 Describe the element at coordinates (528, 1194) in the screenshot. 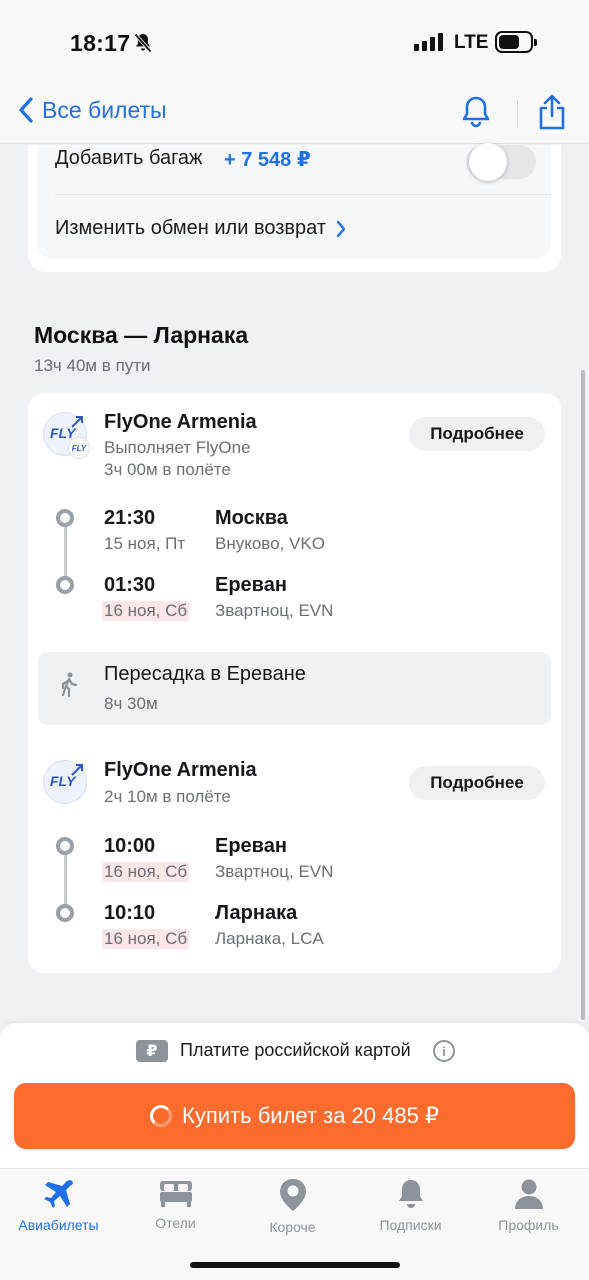

I see `person-icon` at that location.